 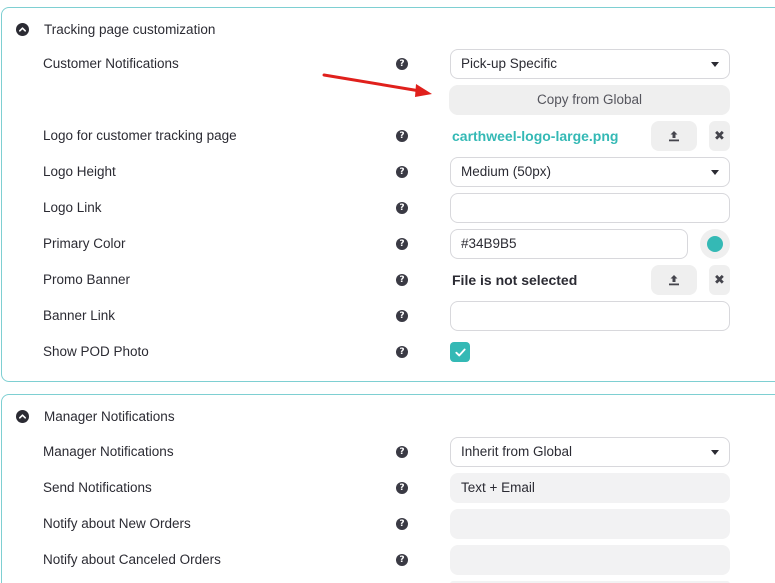 What do you see at coordinates (387, 280) in the screenshot?
I see `promo-banner-row: Promo Banner ? File is not selected ✖` at bounding box center [387, 280].